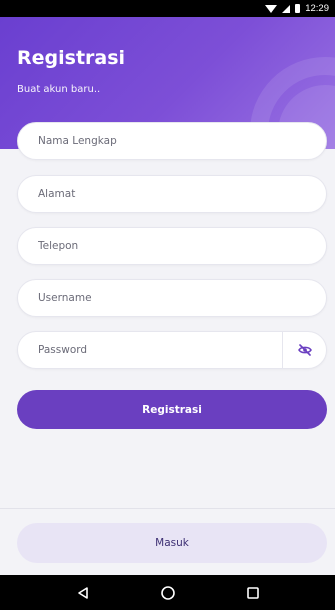 Image resolution: width=335 pixels, height=610 pixels. I want to click on wifi-icon, so click(271, 8).